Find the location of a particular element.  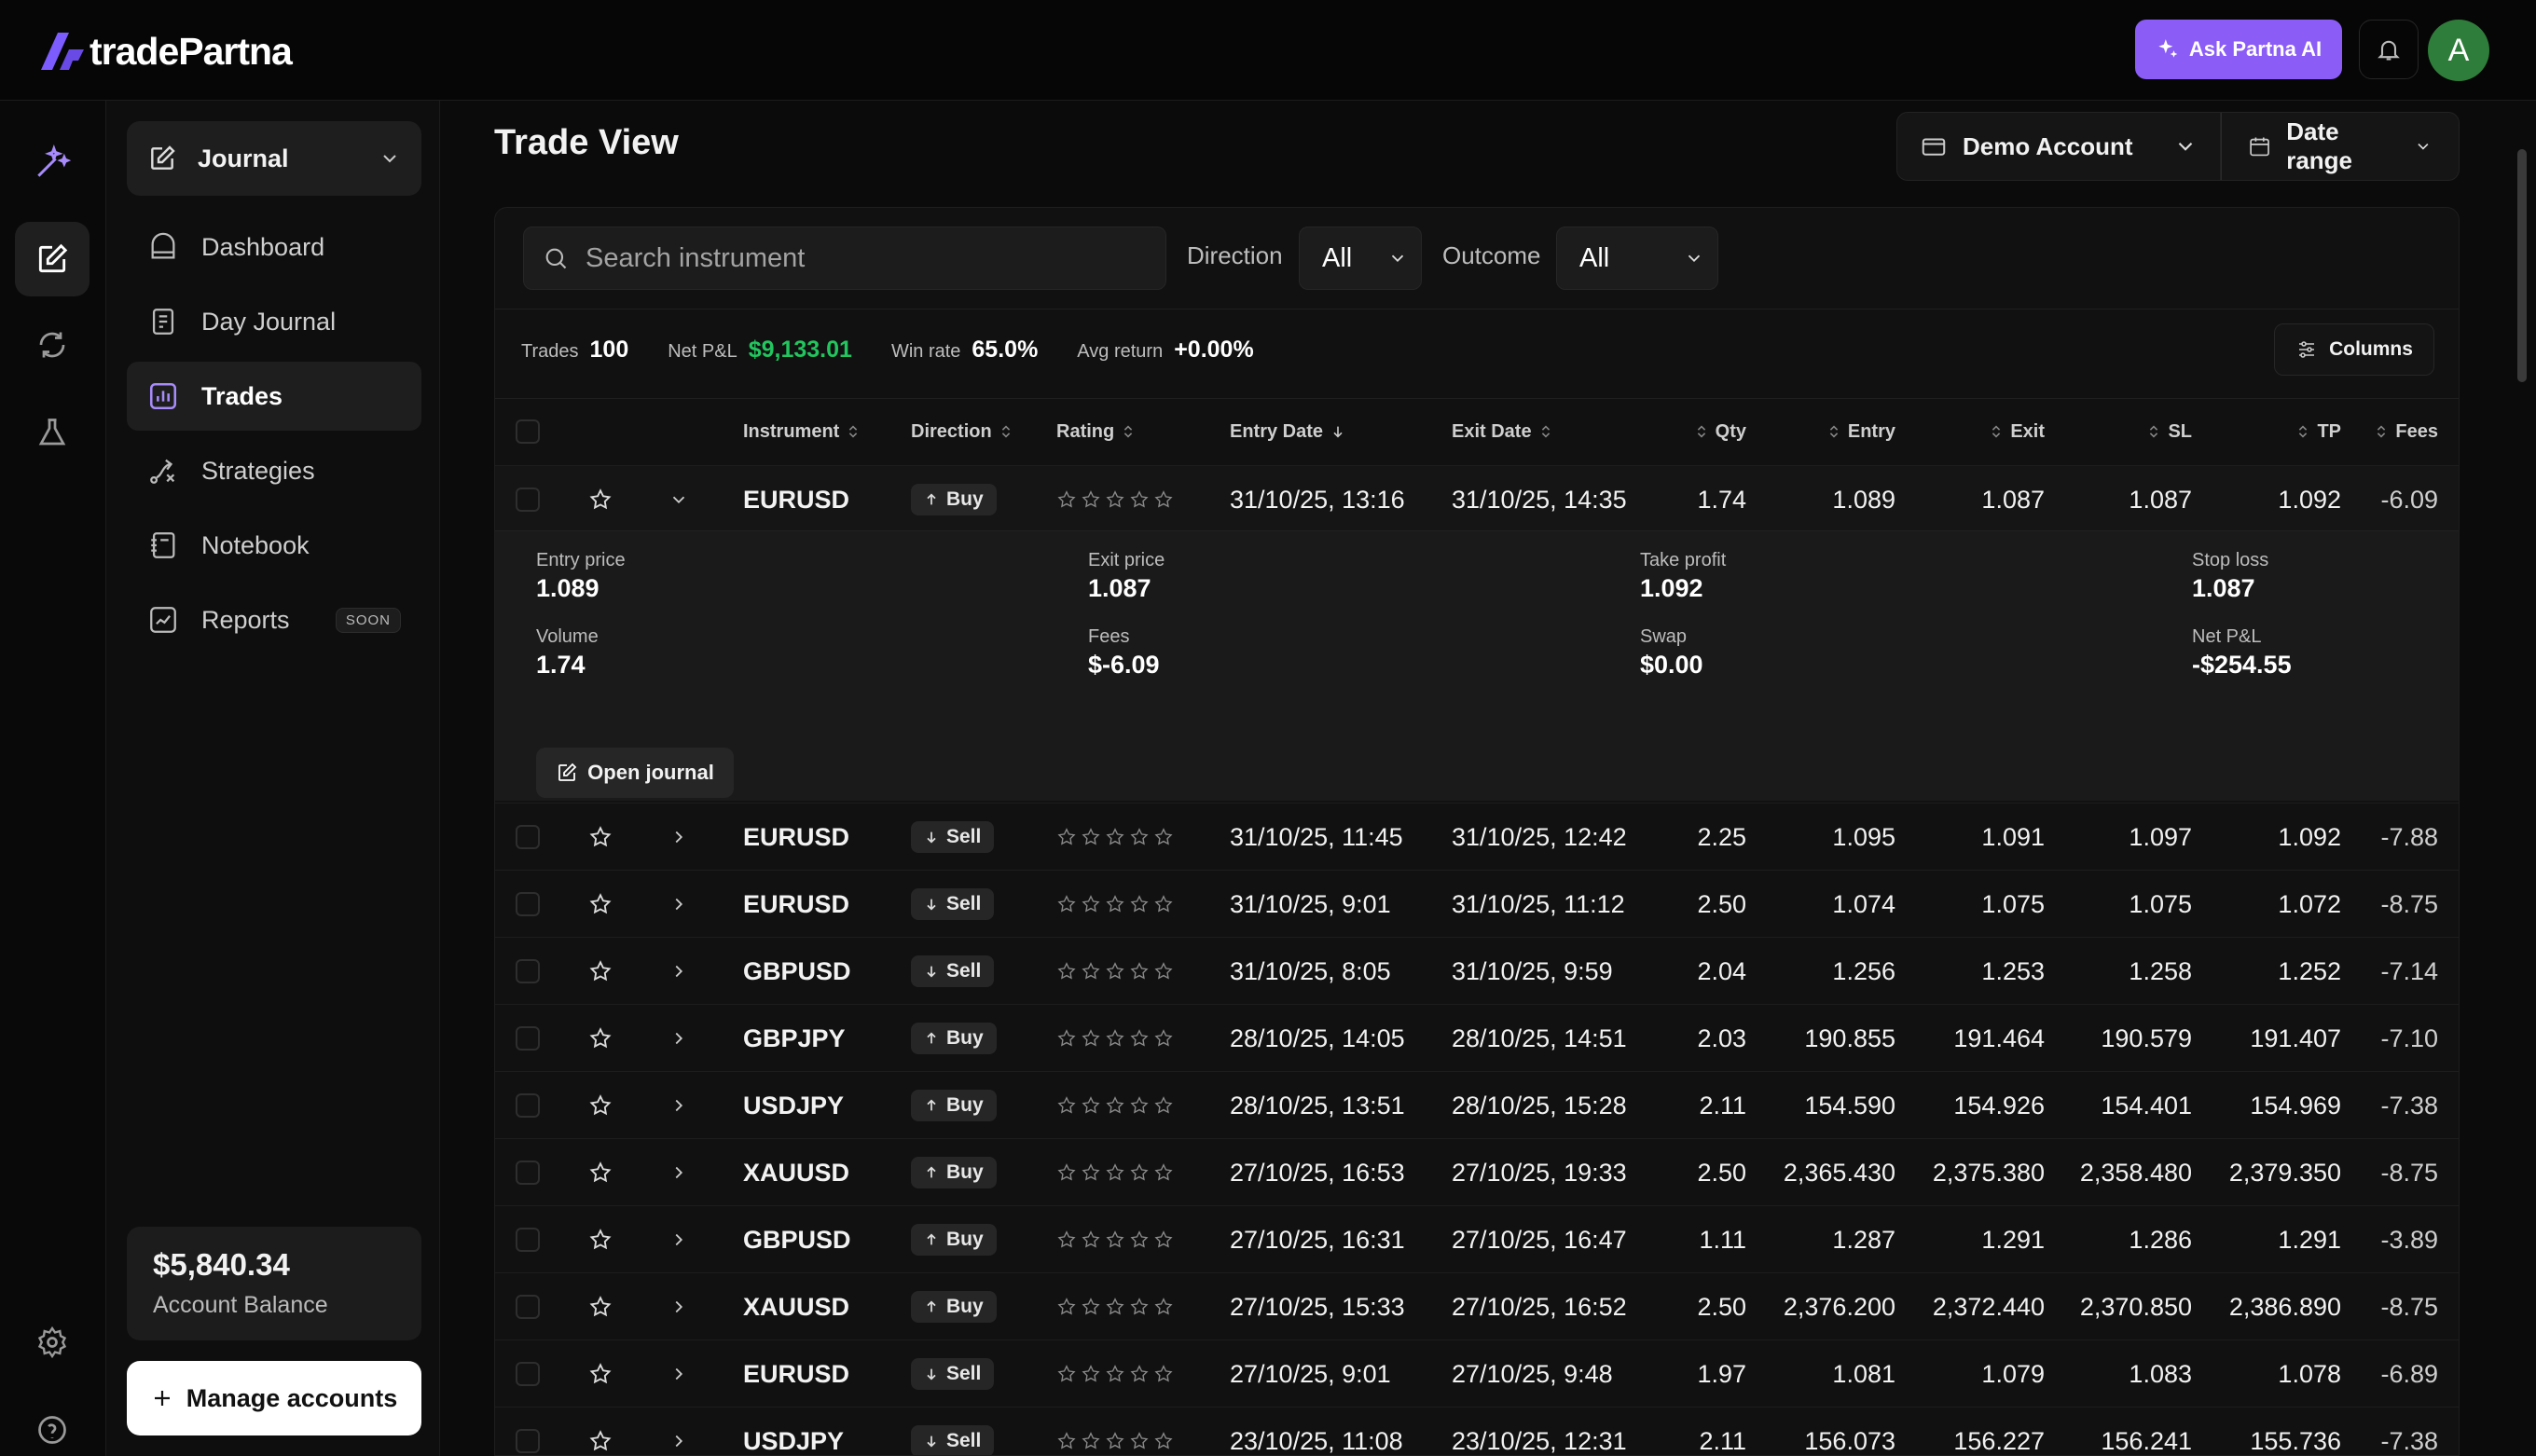

column-header-exit-date: Exit Date is located at coordinates (1545, 431).